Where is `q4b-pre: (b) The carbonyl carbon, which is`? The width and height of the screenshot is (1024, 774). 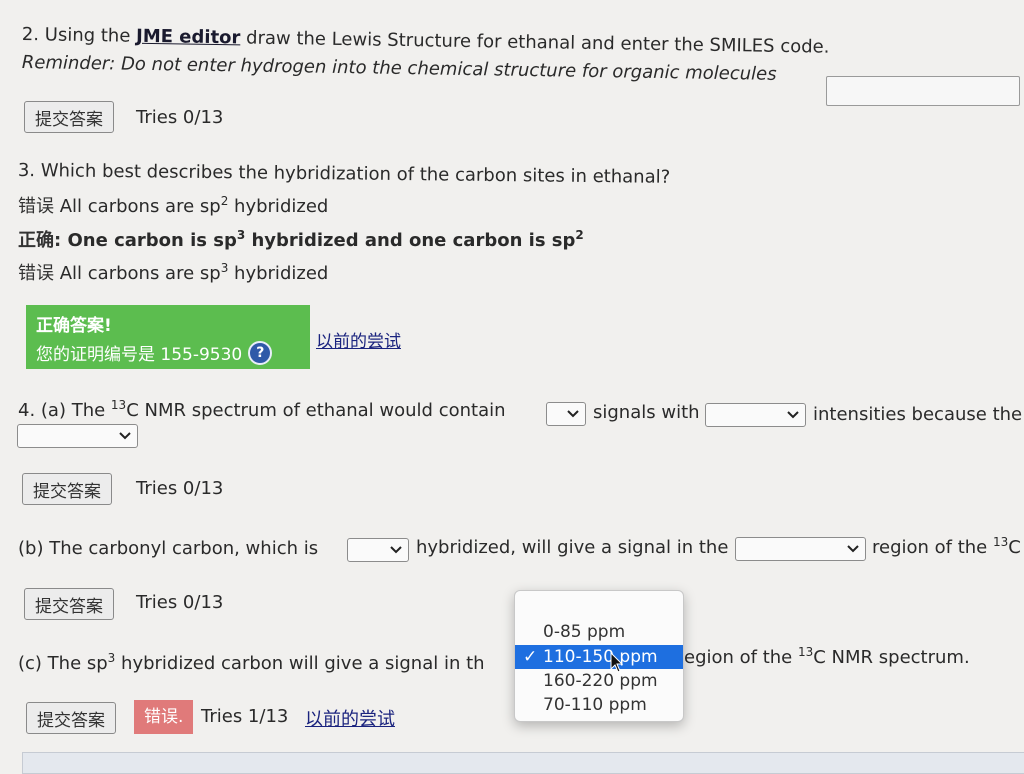 q4b-pre: (b) The carbonyl carbon, which is is located at coordinates (168, 548).